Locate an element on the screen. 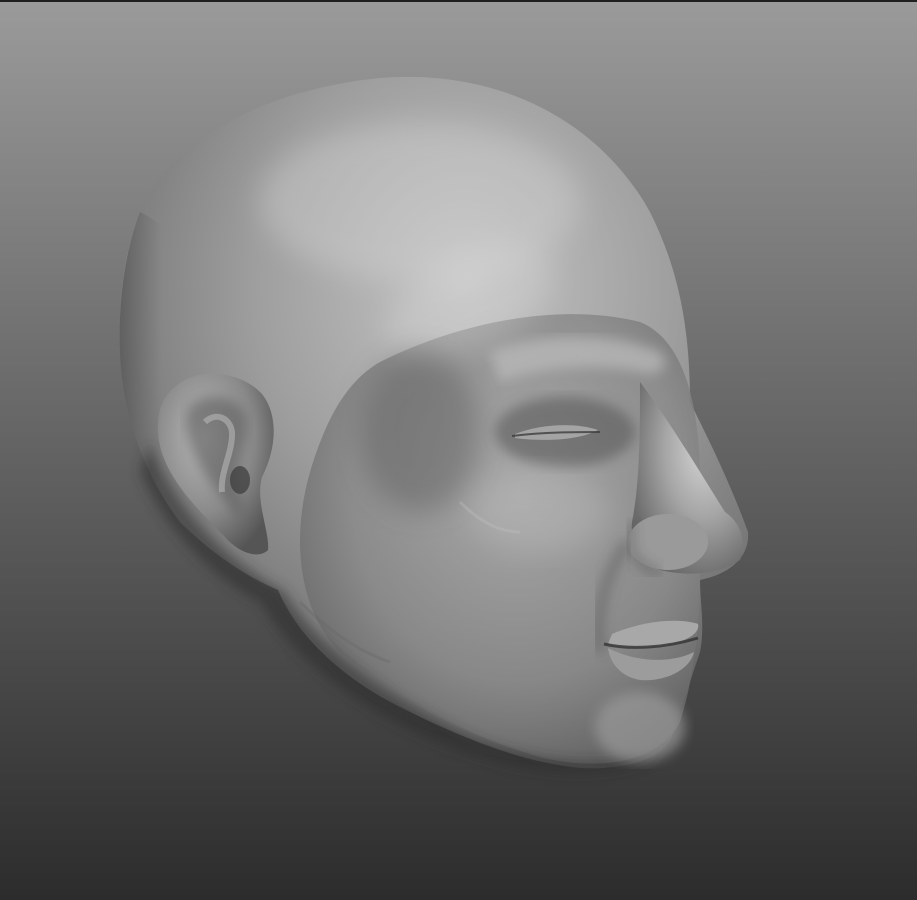  chin is located at coordinates (640, 727).